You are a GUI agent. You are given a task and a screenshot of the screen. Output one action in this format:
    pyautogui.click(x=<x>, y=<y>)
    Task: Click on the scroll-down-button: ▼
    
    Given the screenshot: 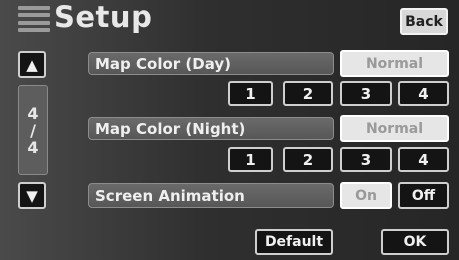 What is the action you would take?
    pyautogui.click(x=32, y=195)
    